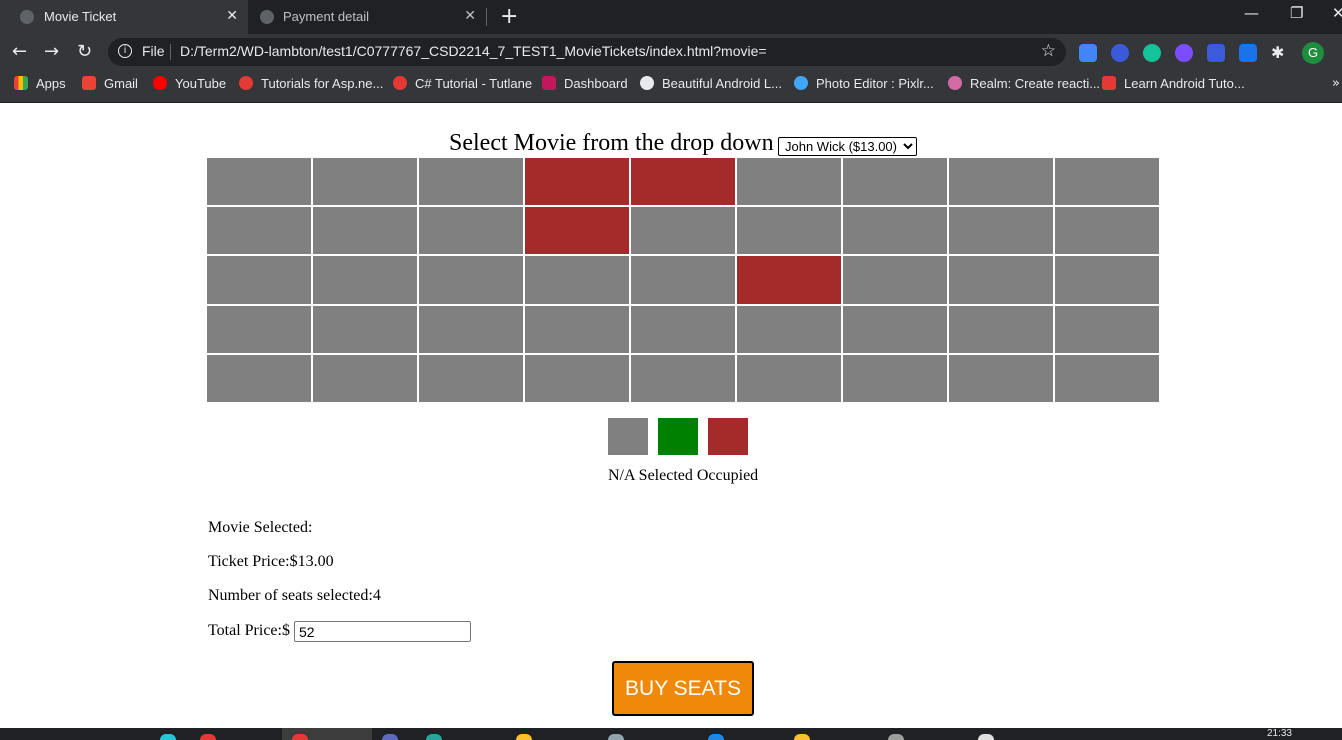  Describe the element at coordinates (300, 737) in the screenshot. I see `taskbar-chrome-icon` at that location.